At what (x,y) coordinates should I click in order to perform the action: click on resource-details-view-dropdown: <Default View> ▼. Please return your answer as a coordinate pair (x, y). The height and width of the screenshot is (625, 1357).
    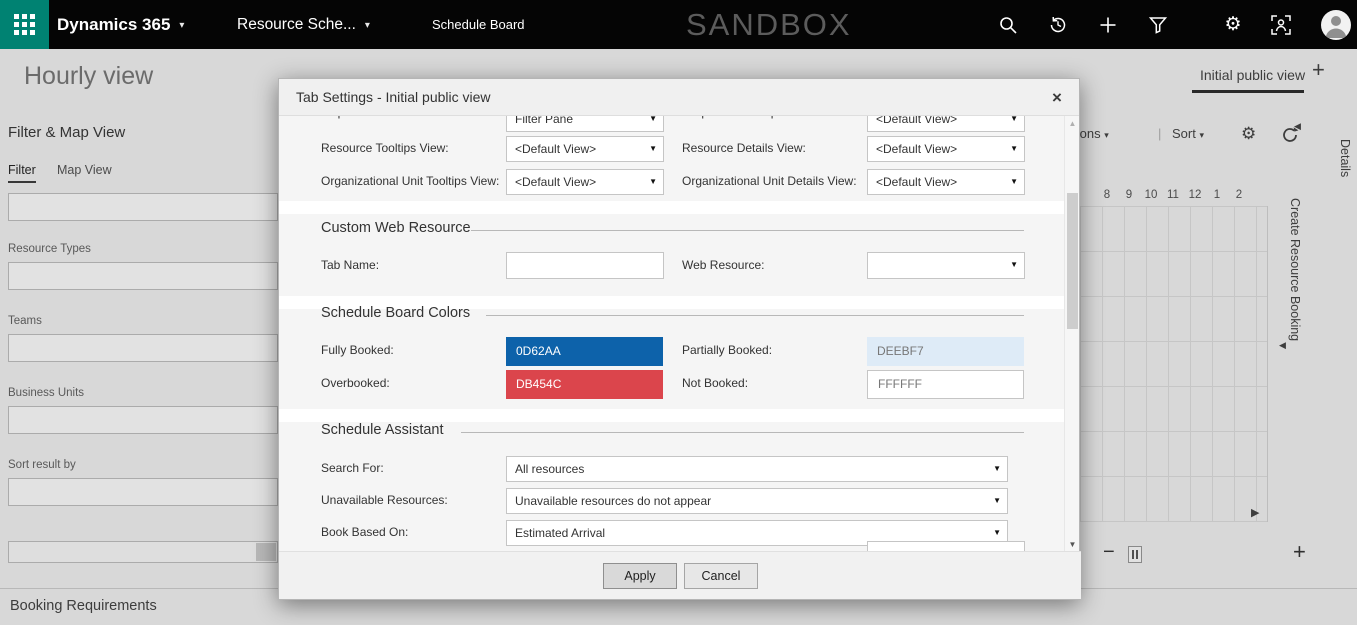
    Looking at the image, I should click on (946, 149).